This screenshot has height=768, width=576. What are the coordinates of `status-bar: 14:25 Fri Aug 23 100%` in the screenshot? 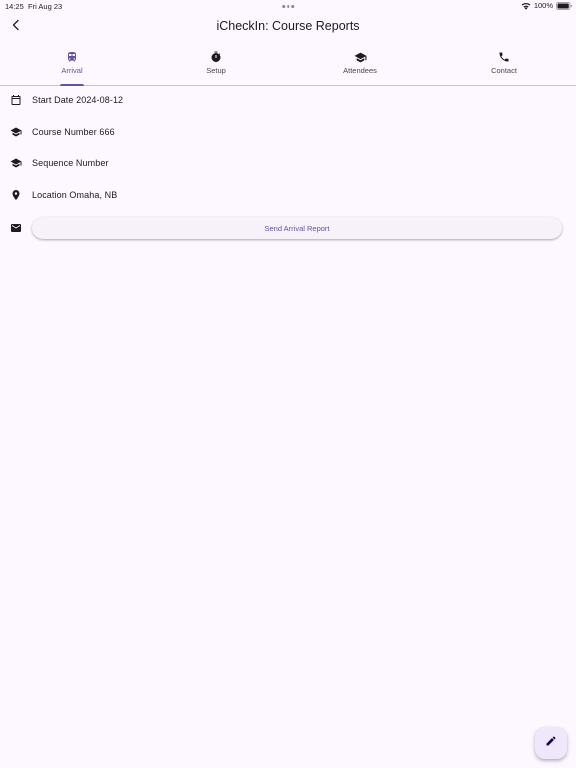 It's located at (288, 6).